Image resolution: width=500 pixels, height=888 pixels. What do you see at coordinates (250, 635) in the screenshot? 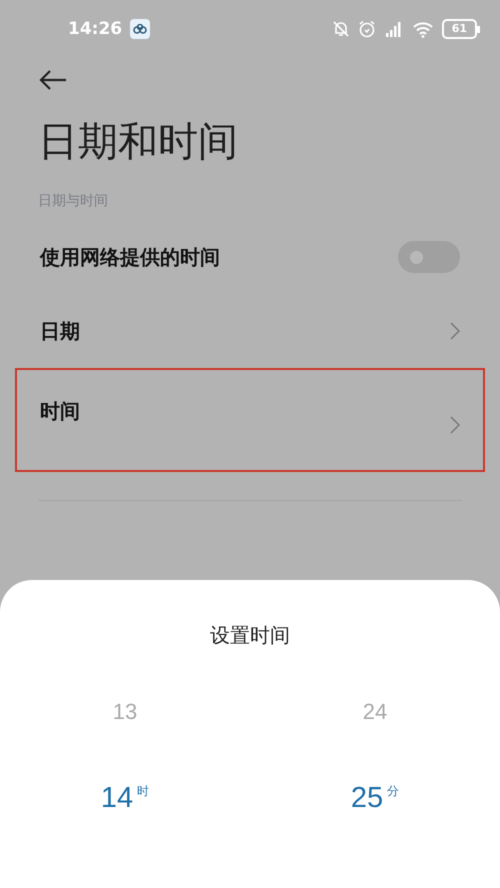
I see `sheet-title: 设置时间` at bounding box center [250, 635].